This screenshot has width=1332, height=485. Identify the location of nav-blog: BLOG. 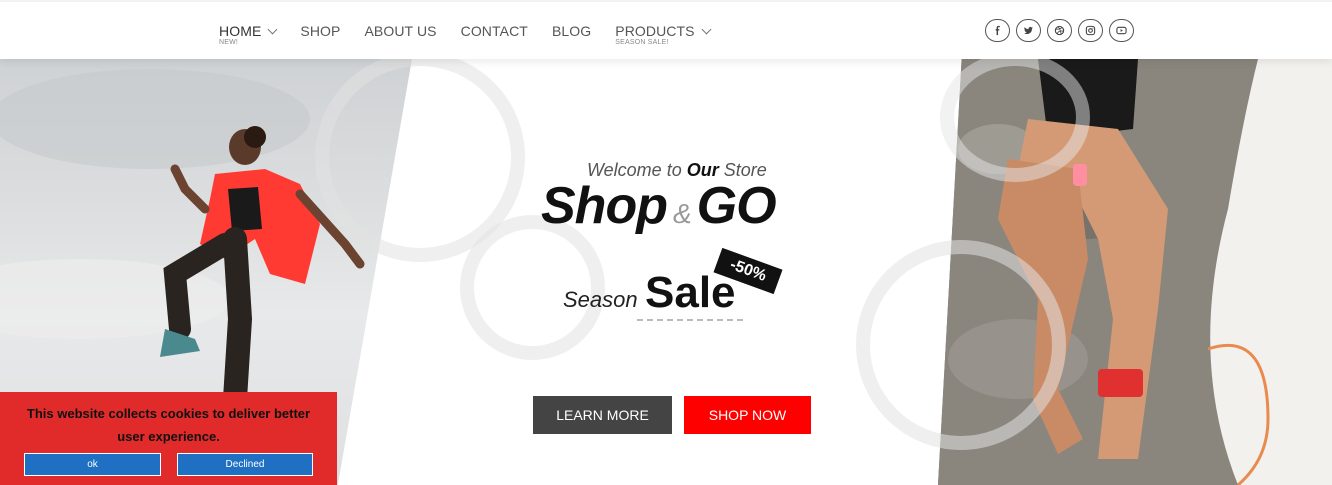
(571, 31).